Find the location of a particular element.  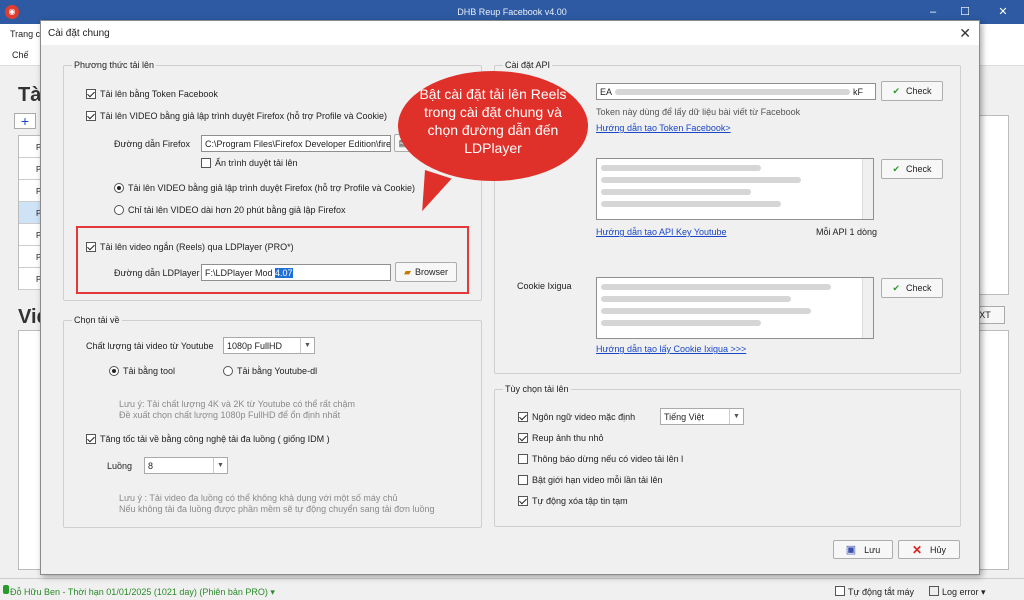

checkbox-label: Tải lên bằng Token Facebook is located at coordinates (159, 94).